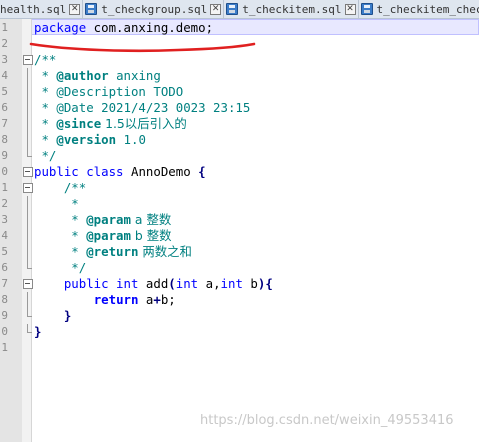  What do you see at coordinates (124, 27) in the screenshot?
I see `code-text: package com.anxing.demo;` at bounding box center [124, 27].